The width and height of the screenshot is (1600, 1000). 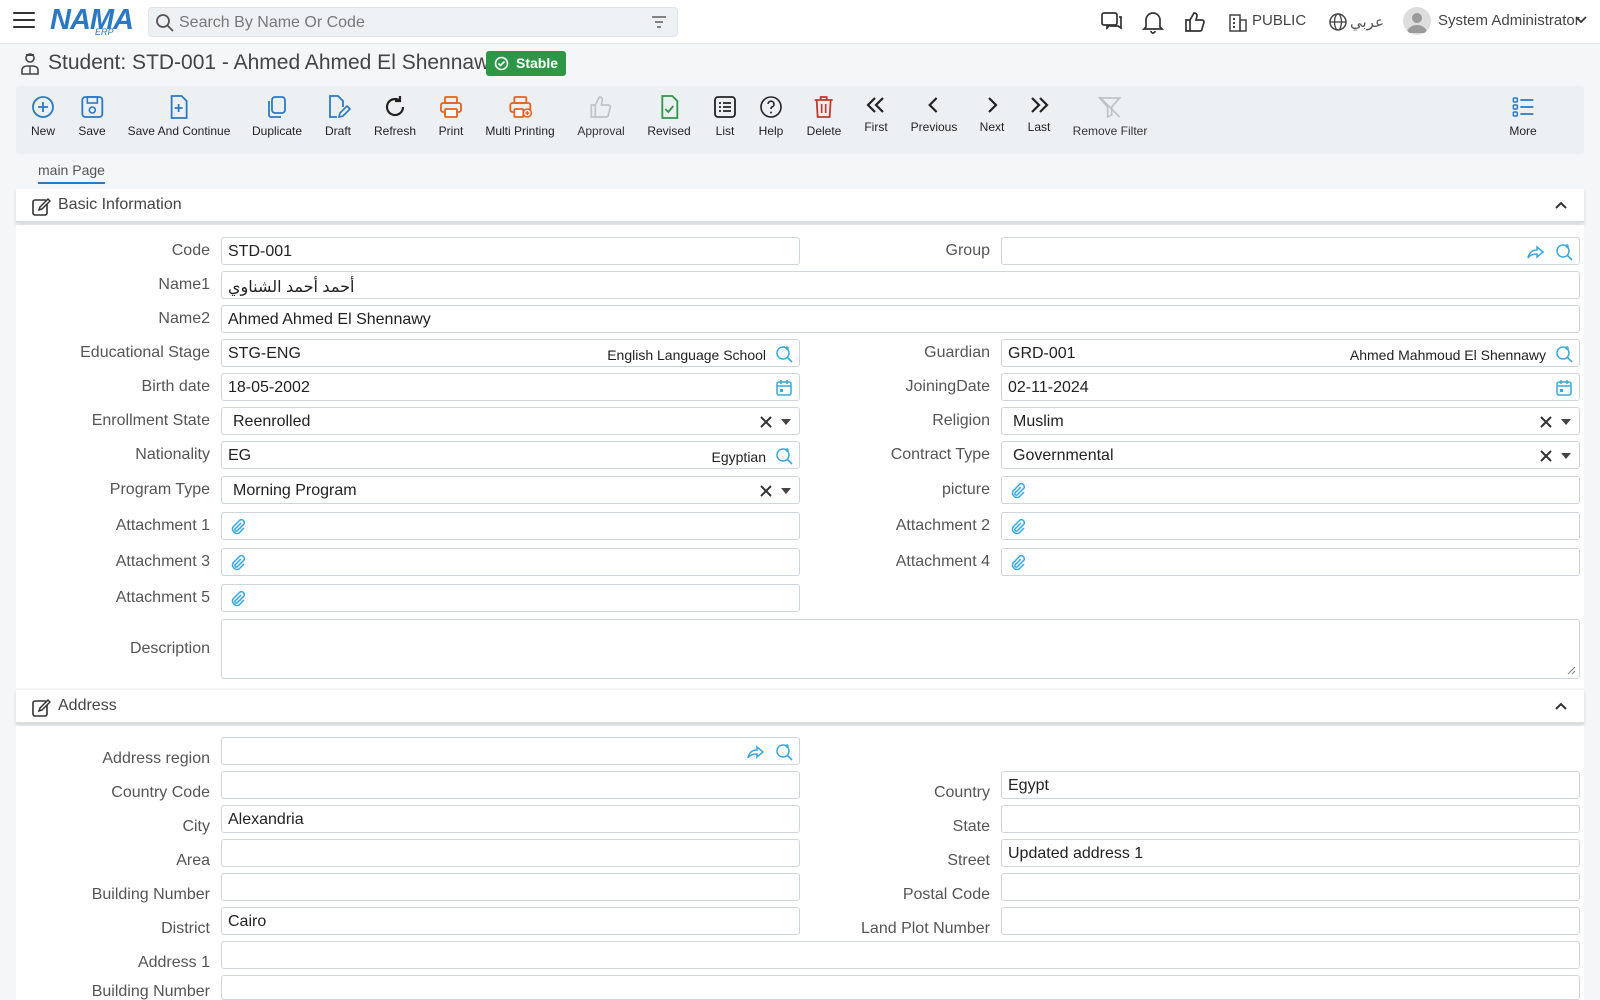 What do you see at coordinates (1417, 21) in the screenshot?
I see `avatar` at bounding box center [1417, 21].